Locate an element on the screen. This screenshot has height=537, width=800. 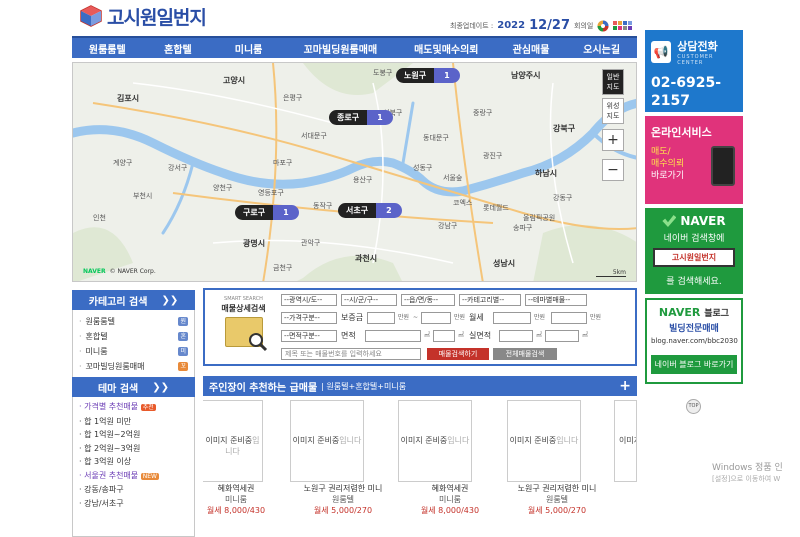
nav-item-favorites: 관심매물 is located at coordinates (531, 48).